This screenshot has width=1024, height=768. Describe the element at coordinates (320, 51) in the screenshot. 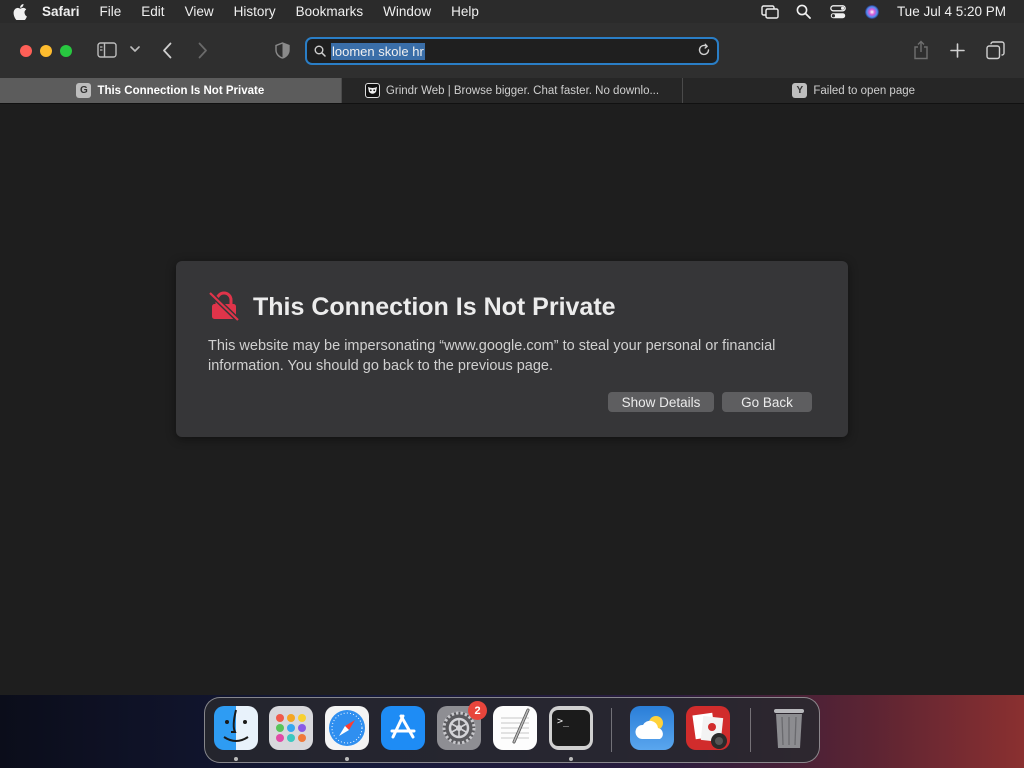

I see `address-search-icon` at that location.